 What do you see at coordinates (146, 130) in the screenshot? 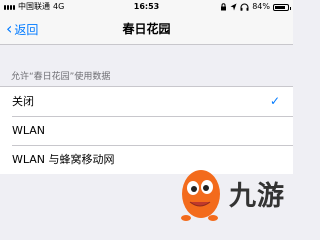
I see `option-wlan: WLAN` at bounding box center [146, 130].